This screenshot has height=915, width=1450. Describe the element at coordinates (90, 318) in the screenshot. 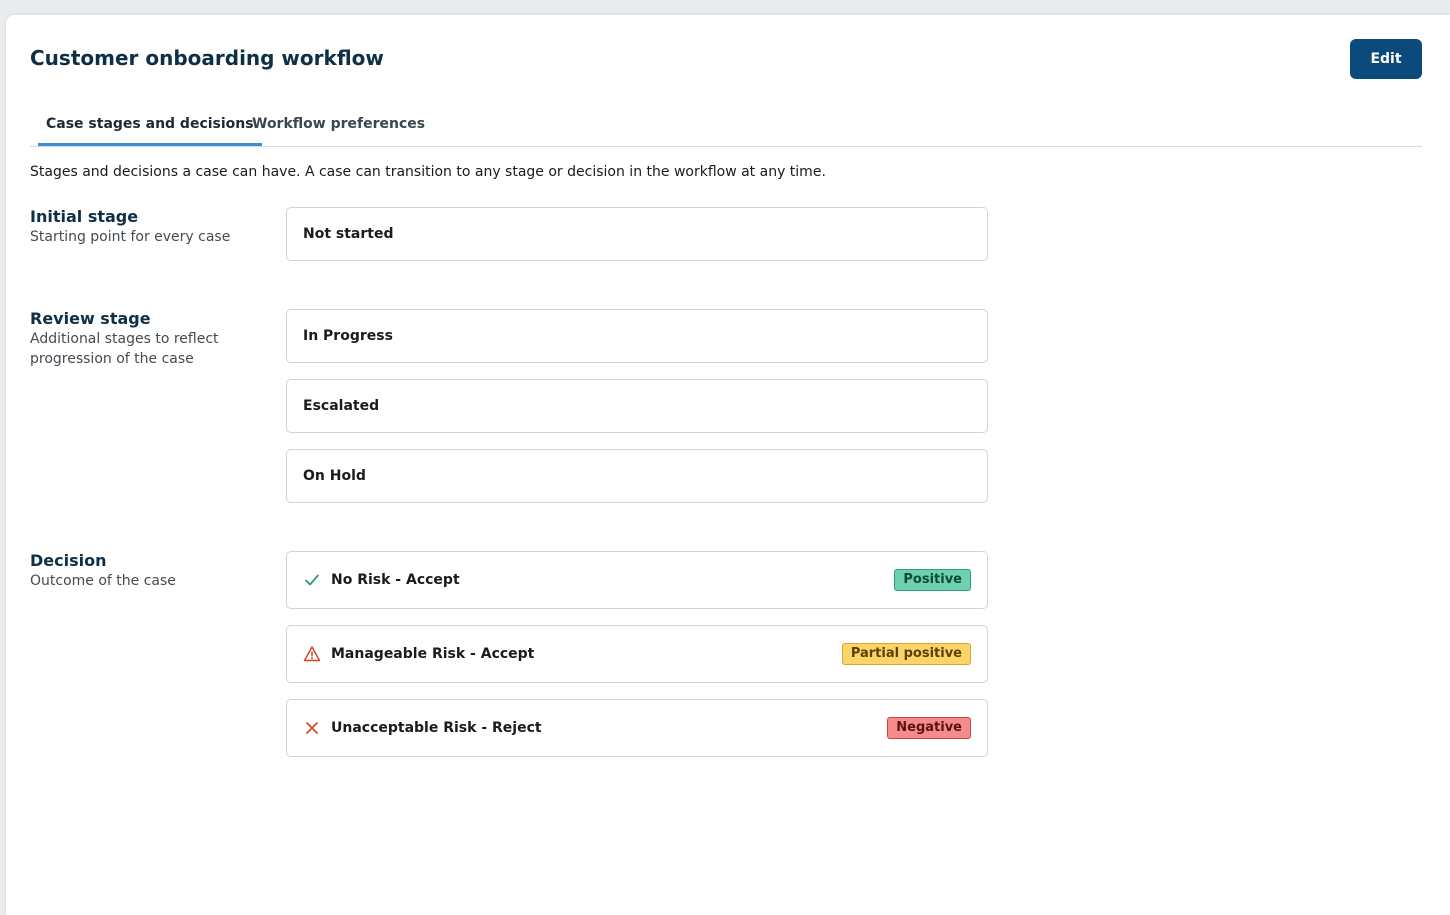

I see `review-stage-title: Review stage` at that location.